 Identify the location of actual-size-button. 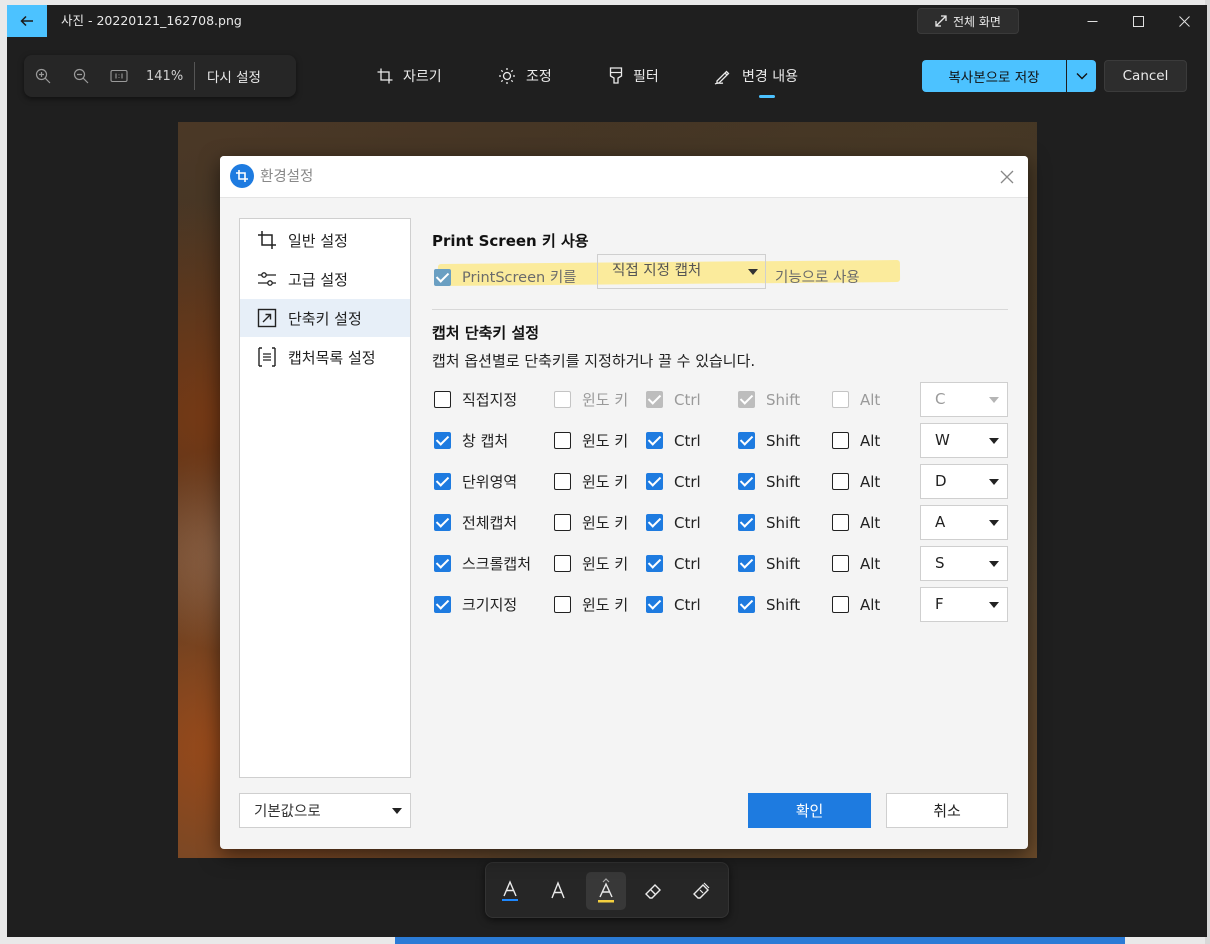
(119, 76).